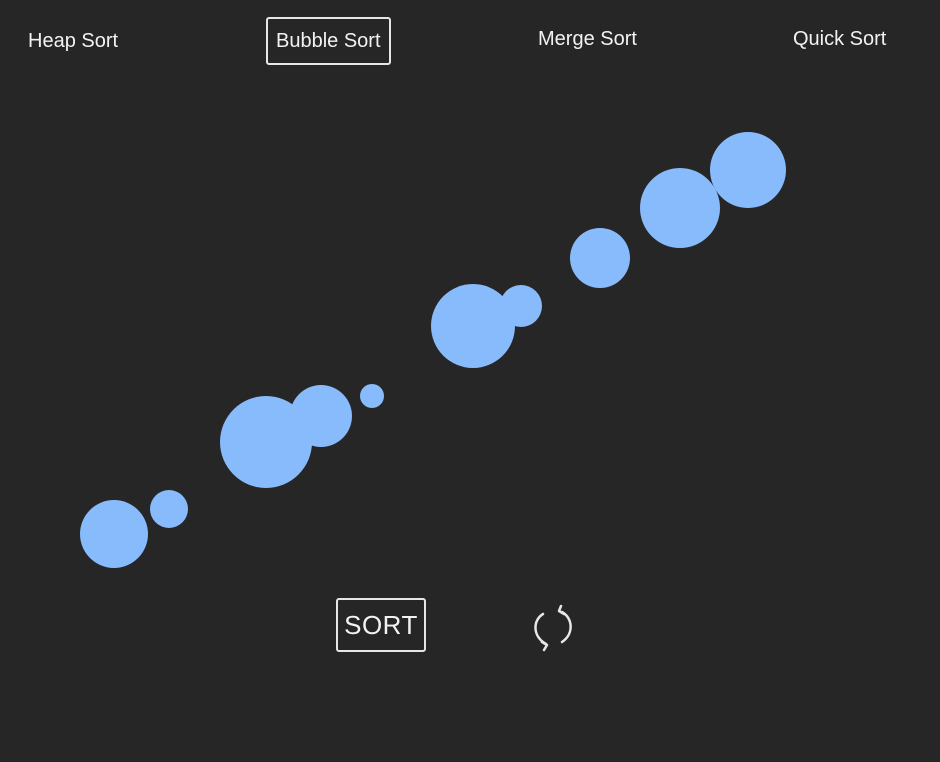  What do you see at coordinates (587, 39) in the screenshot?
I see `tab-merge-sort: Merge Sort` at bounding box center [587, 39].